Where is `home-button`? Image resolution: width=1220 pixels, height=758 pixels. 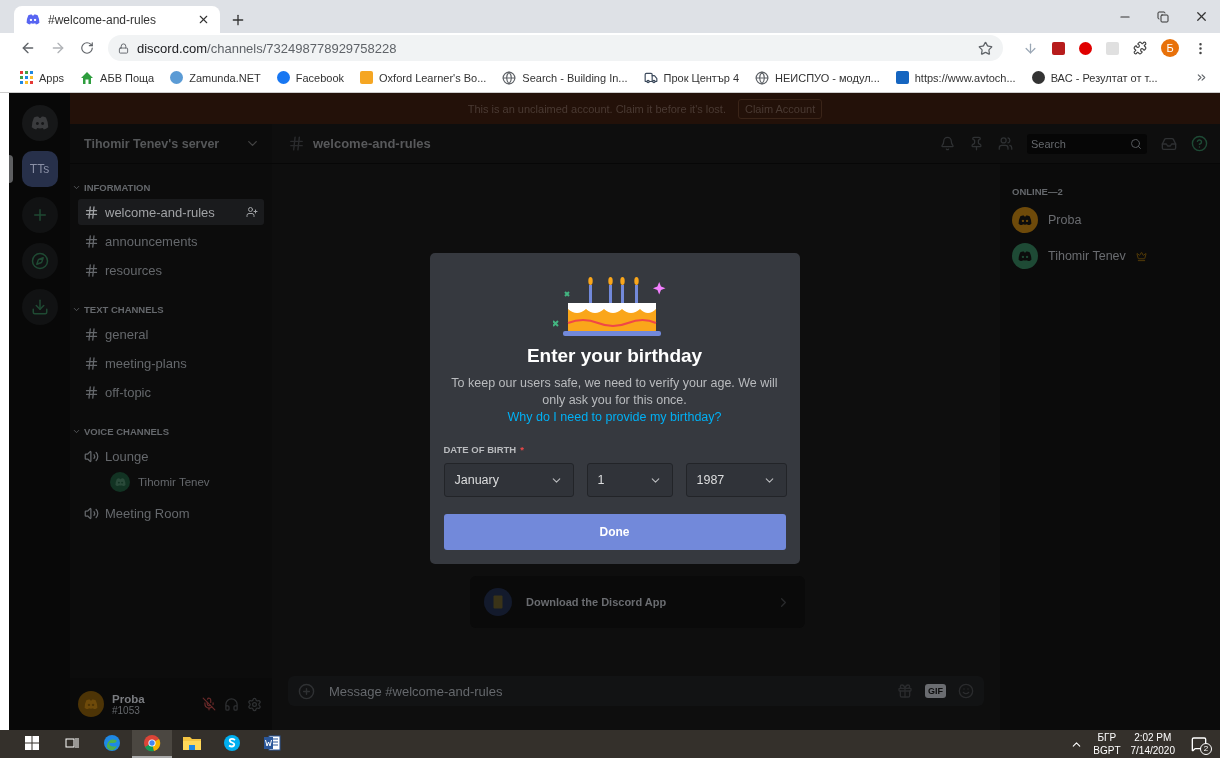 home-button is located at coordinates (39, 123).